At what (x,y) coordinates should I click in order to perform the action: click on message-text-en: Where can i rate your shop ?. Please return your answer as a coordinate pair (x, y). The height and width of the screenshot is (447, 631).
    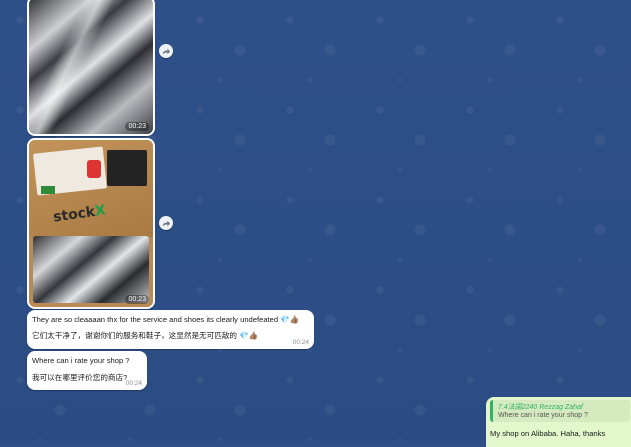
    Looking at the image, I should click on (81, 360).